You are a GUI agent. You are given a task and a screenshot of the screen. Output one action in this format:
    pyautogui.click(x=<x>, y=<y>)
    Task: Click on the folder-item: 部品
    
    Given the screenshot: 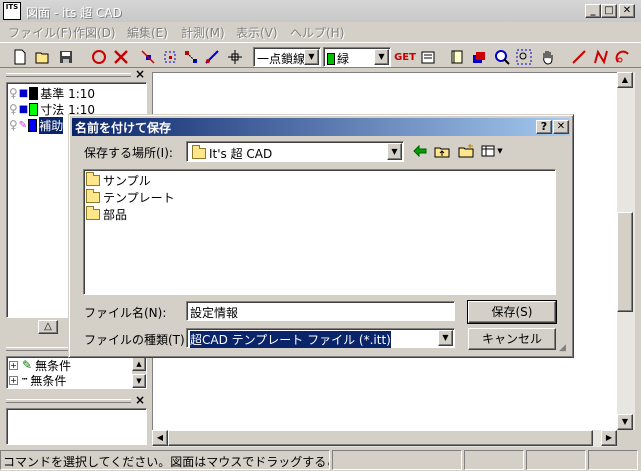 What is the action you would take?
    pyautogui.click(x=106, y=214)
    